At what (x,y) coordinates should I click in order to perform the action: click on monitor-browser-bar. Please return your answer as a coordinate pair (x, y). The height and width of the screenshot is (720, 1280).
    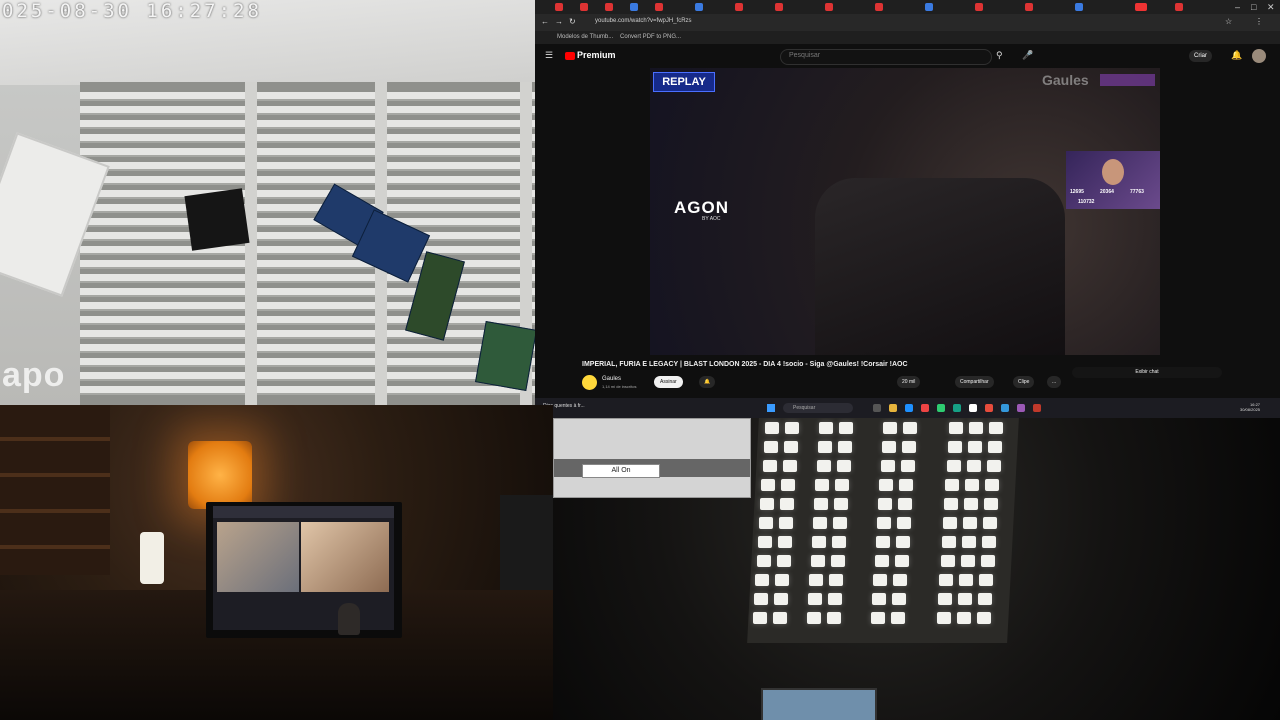
    Looking at the image, I should click on (303, 512).